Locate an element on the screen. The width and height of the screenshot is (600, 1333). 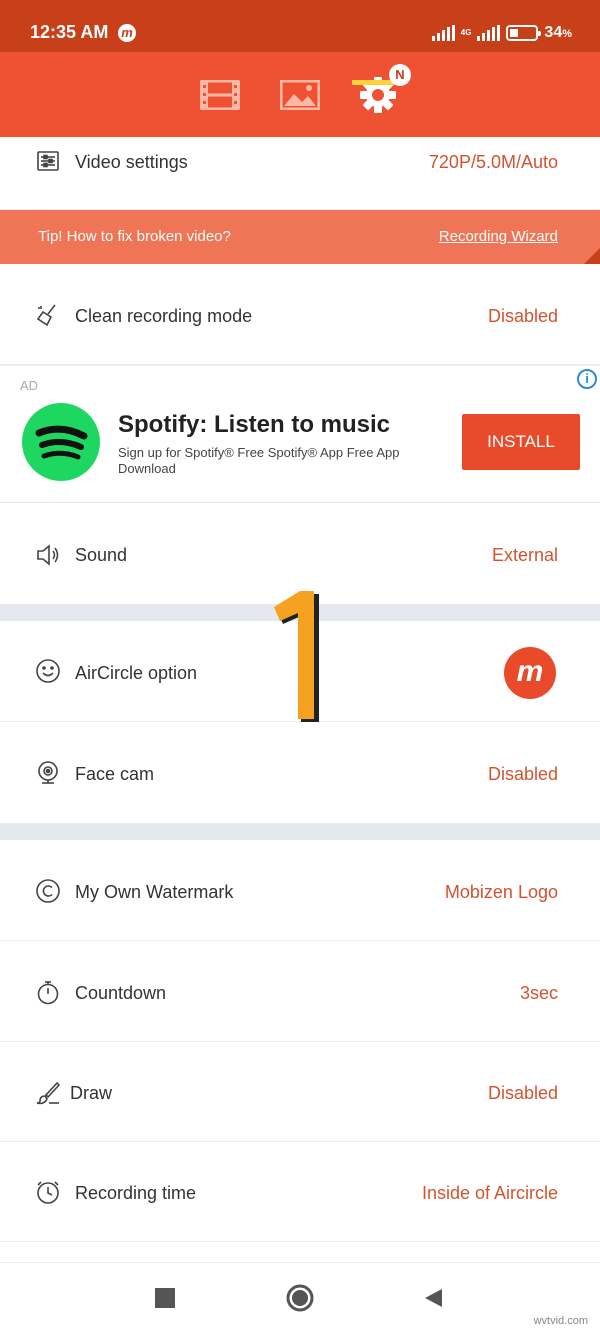
tab-videos is located at coordinates (220, 94).